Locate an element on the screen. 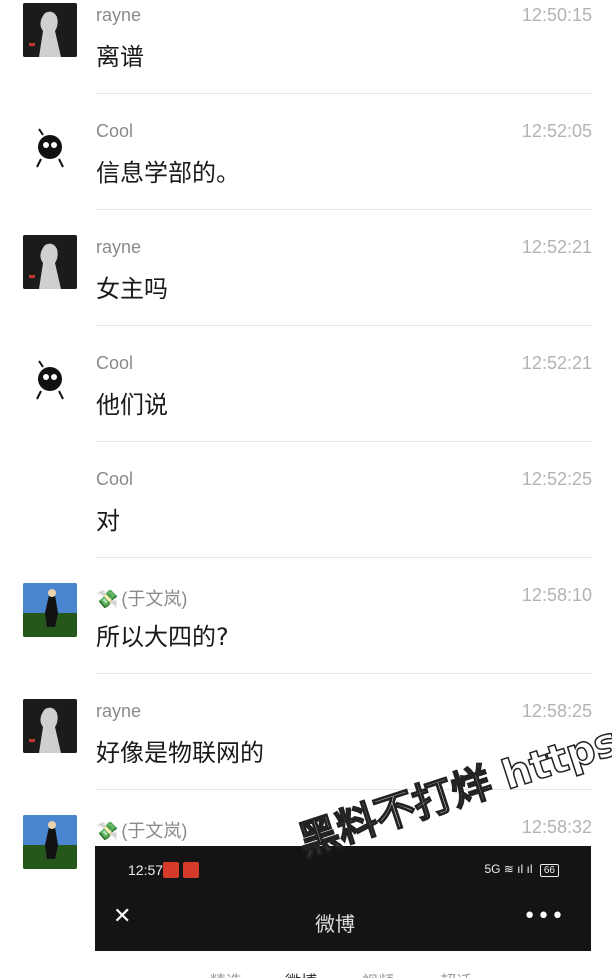 The image size is (612, 978). message-text: 离谱 is located at coordinates (120, 57).